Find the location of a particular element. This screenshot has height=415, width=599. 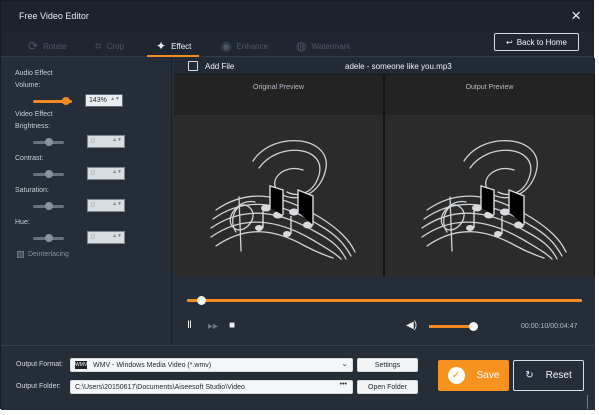

check-icon: ✓ is located at coordinates (456, 375).